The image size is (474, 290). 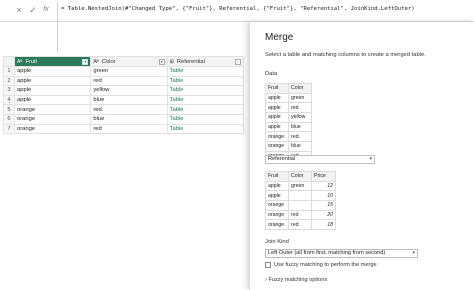 I want to click on cell-color: green, so click(x=129, y=71).